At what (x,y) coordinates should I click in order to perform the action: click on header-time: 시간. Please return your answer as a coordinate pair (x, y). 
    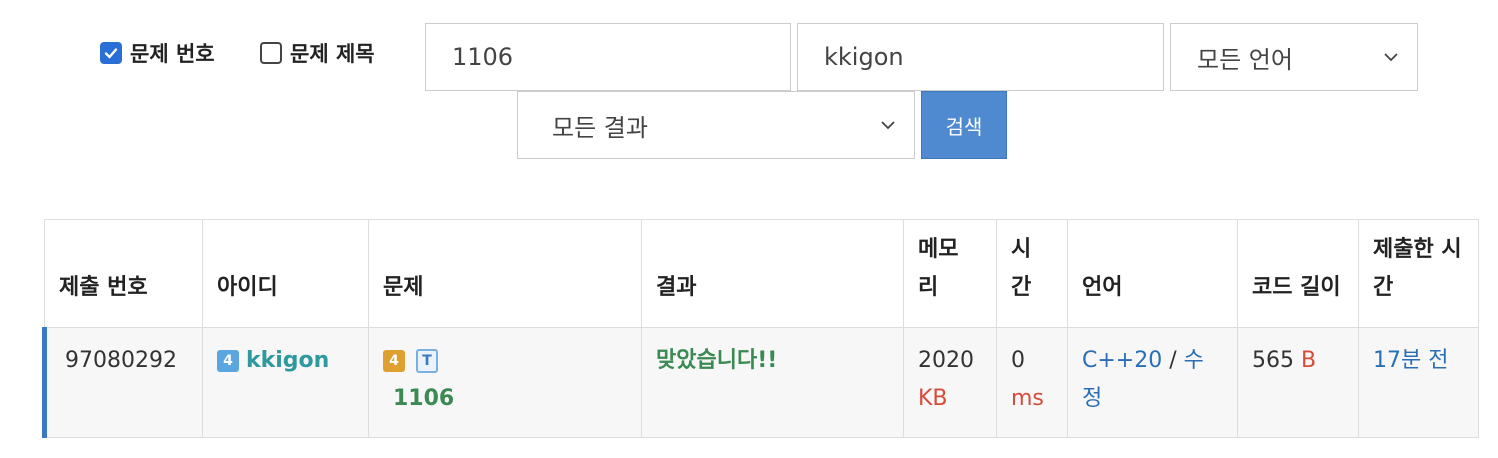
    Looking at the image, I should click on (1032, 273).